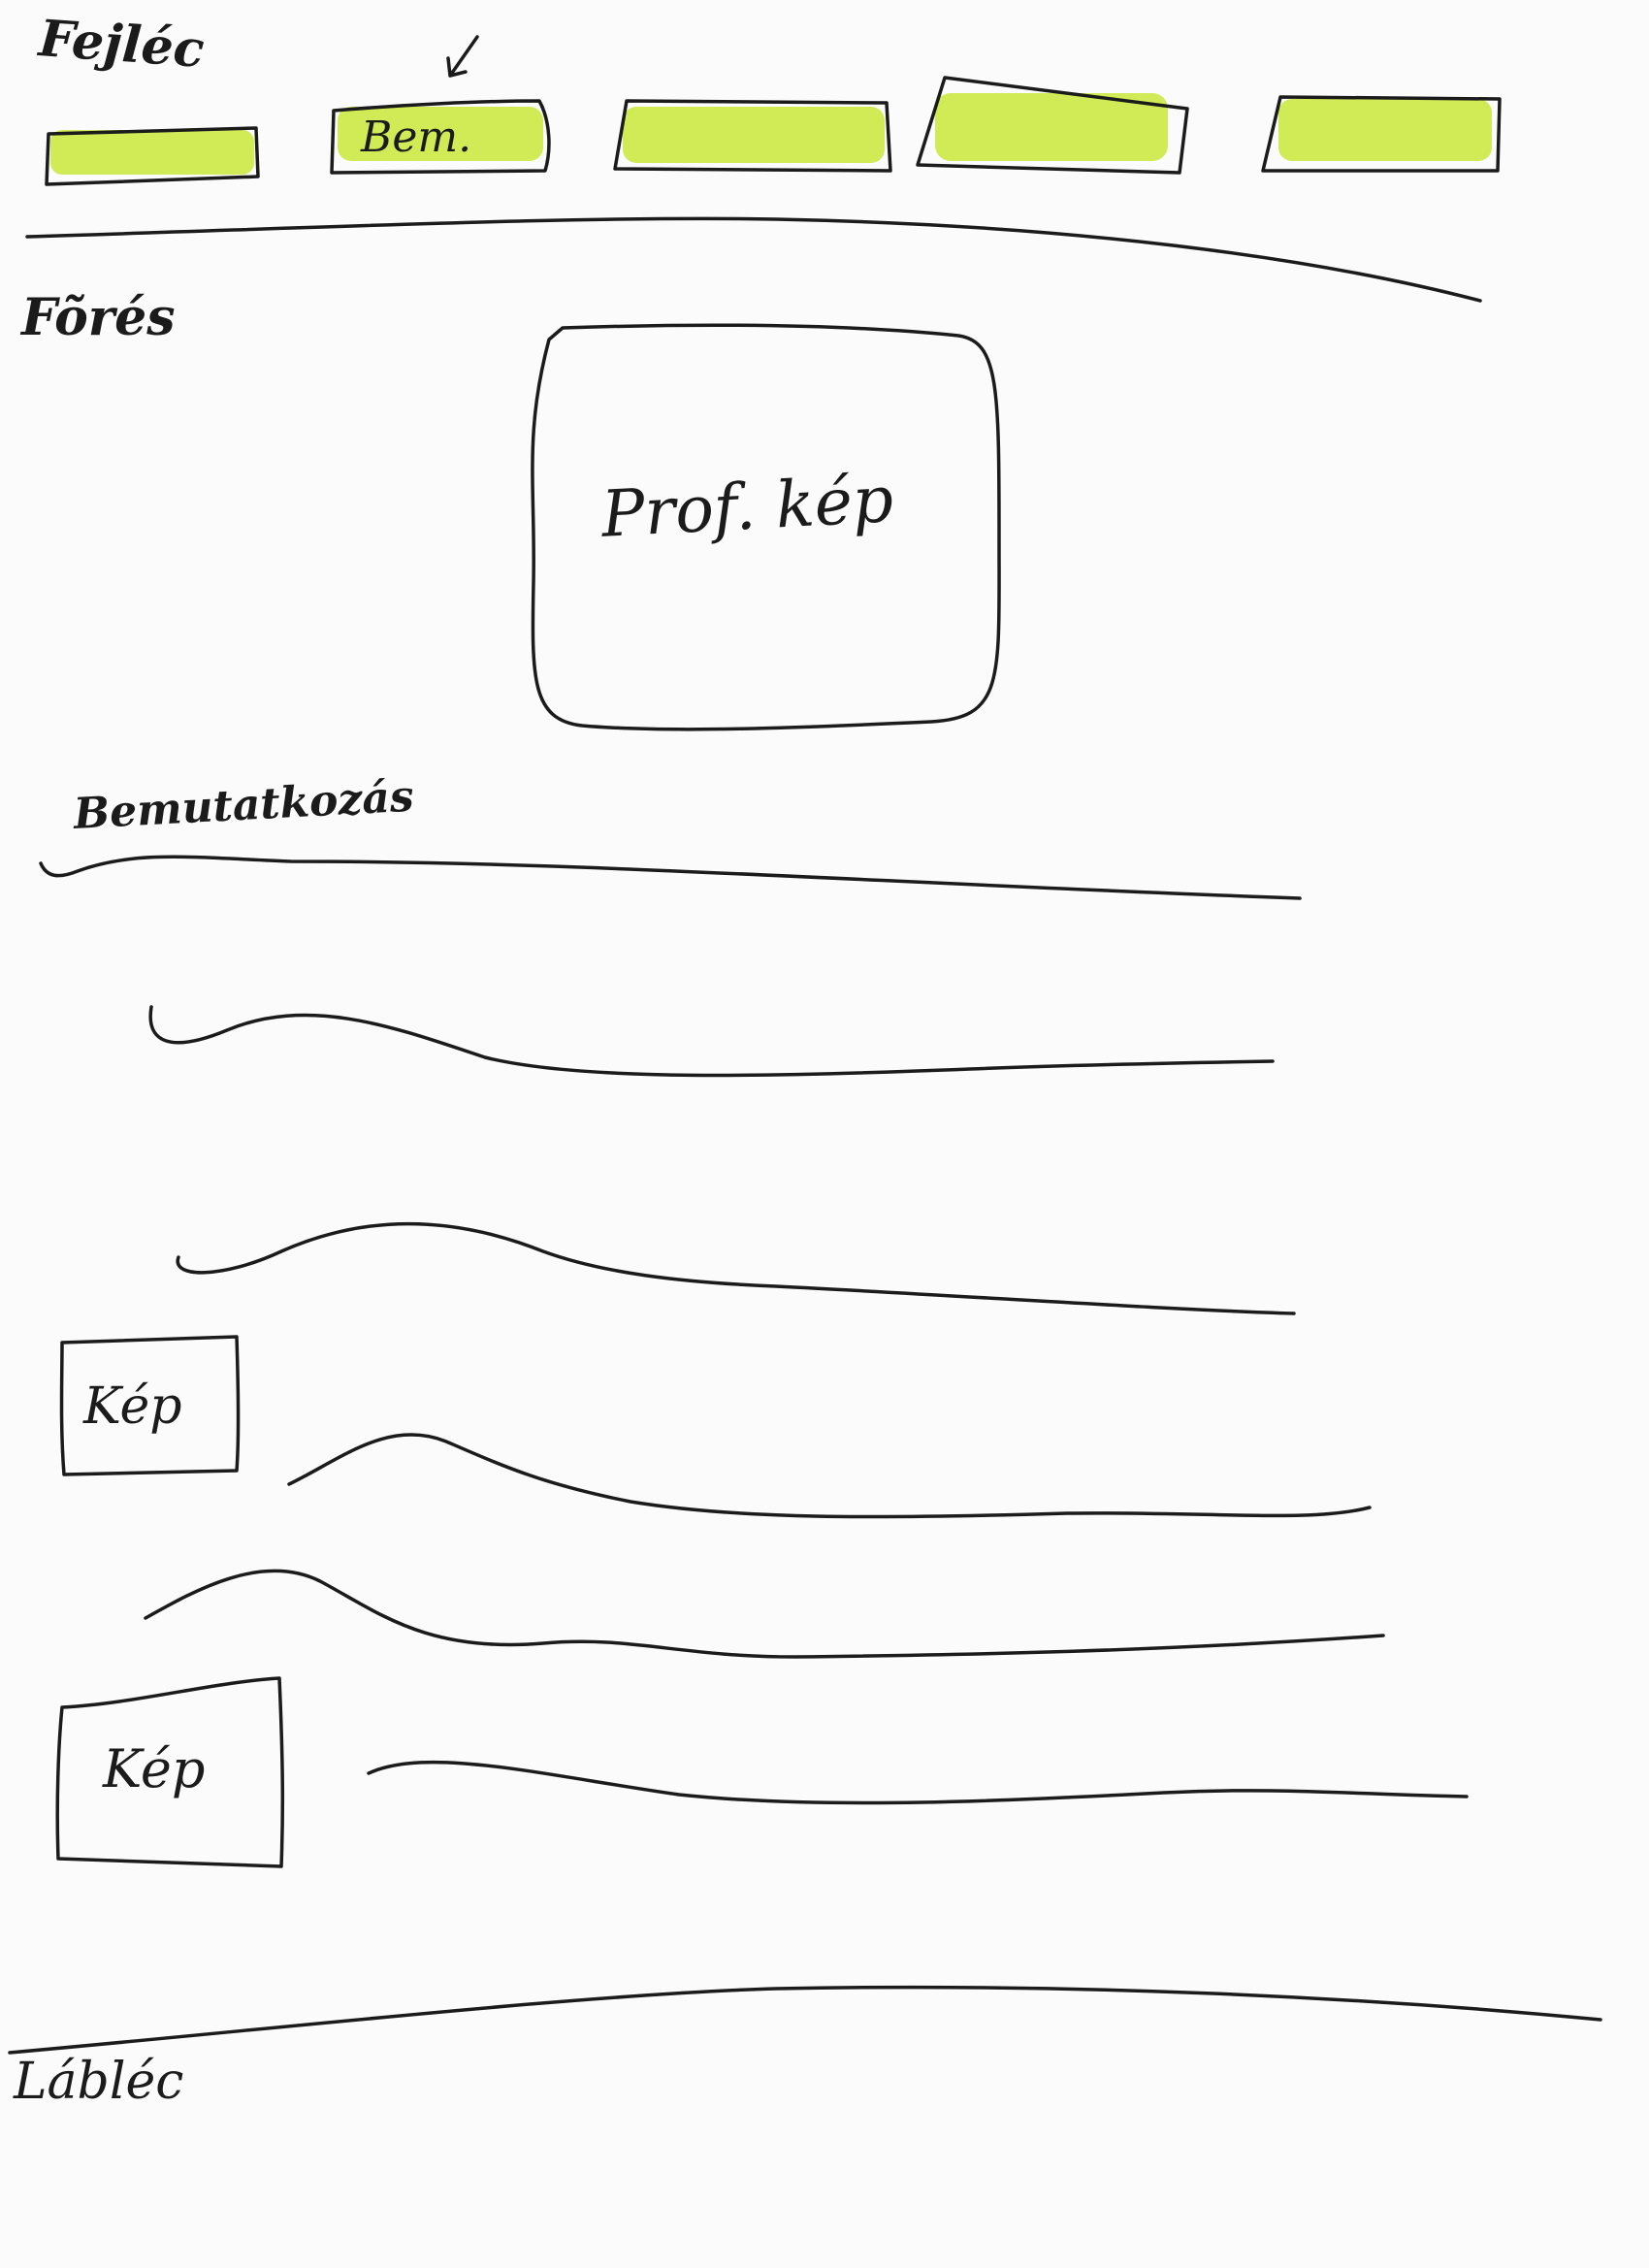 The image size is (1649, 2268). I want to click on profile-image-label: Prof. kép, so click(747, 507).